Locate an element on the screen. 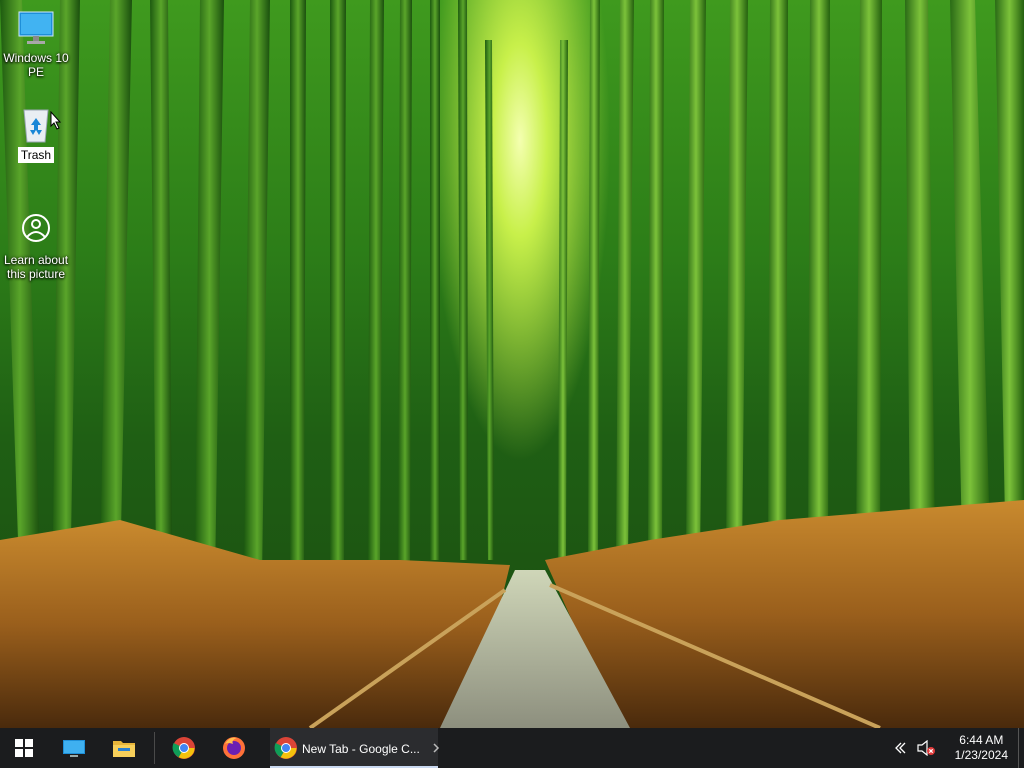 Image resolution: width=1024 pixels, height=768 pixels. volume-muted-icon is located at coordinates (926, 748).